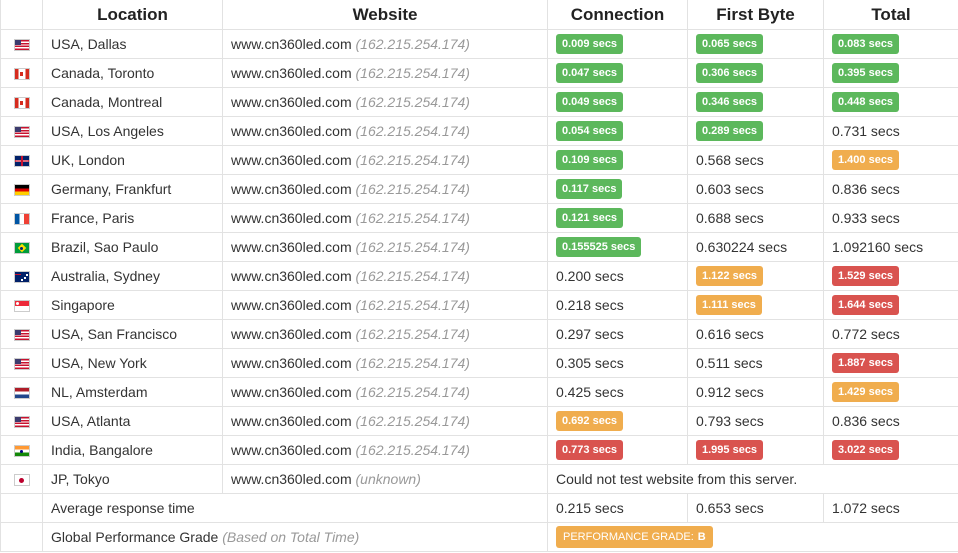  What do you see at coordinates (755, 102) in the screenshot?
I see `first-byte-cell: 0.346 secs` at bounding box center [755, 102].